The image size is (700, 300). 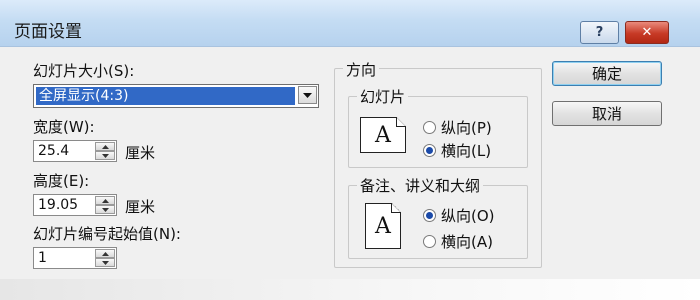 What do you see at coordinates (607, 73) in the screenshot?
I see `ok-button: 确定` at bounding box center [607, 73].